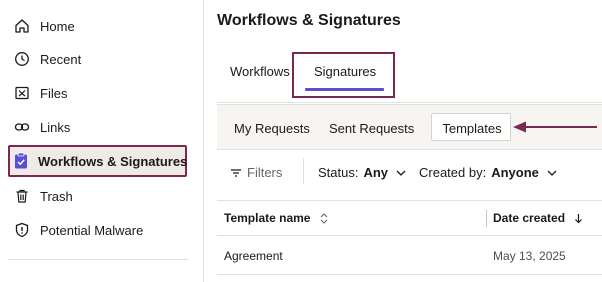 The height and width of the screenshot is (282, 602). What do you see at coordinates (472, 128) in the screenshot?
I see `subtab-templates: Templates` at bounding box center [472, 128].